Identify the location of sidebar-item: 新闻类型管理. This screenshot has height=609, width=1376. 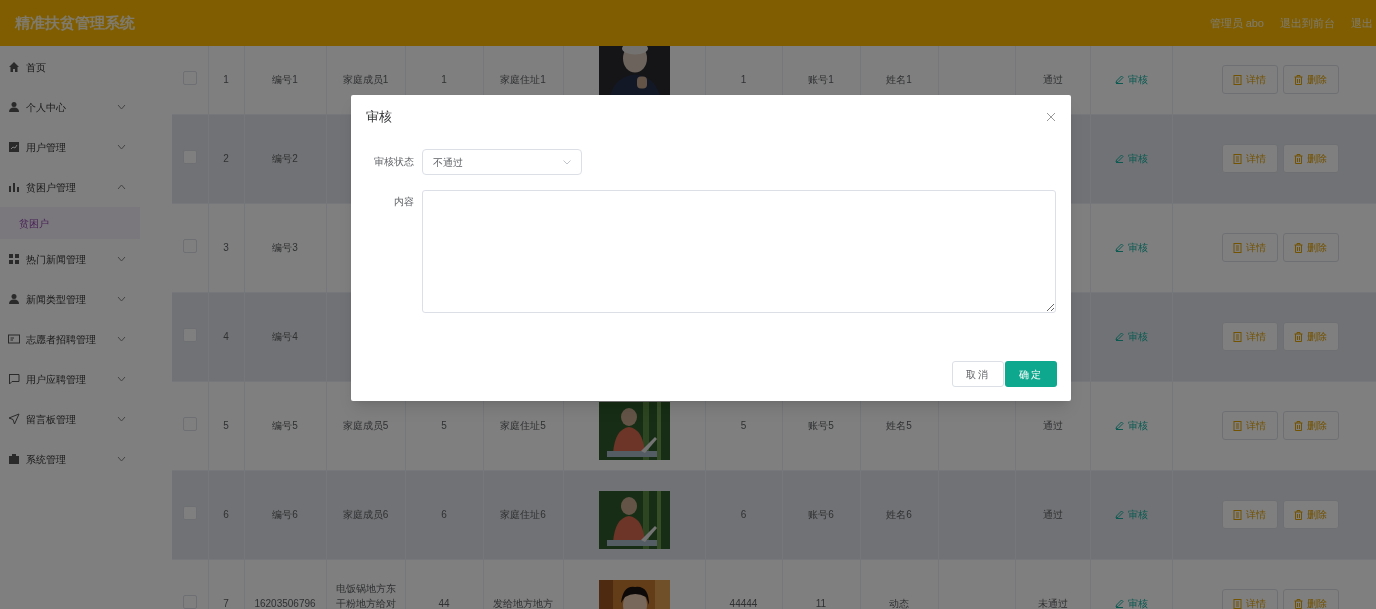
(70, 299).